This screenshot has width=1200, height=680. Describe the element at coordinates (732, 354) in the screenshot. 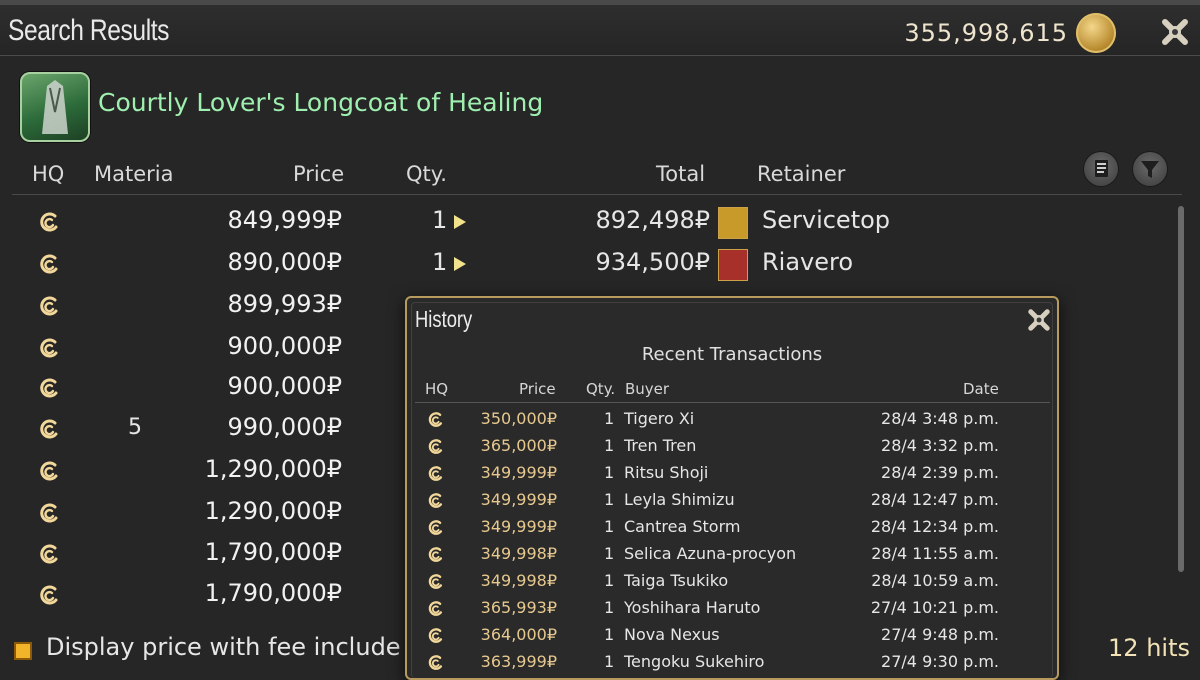

I see `history-subtitle: Recent Transactions` at that location.